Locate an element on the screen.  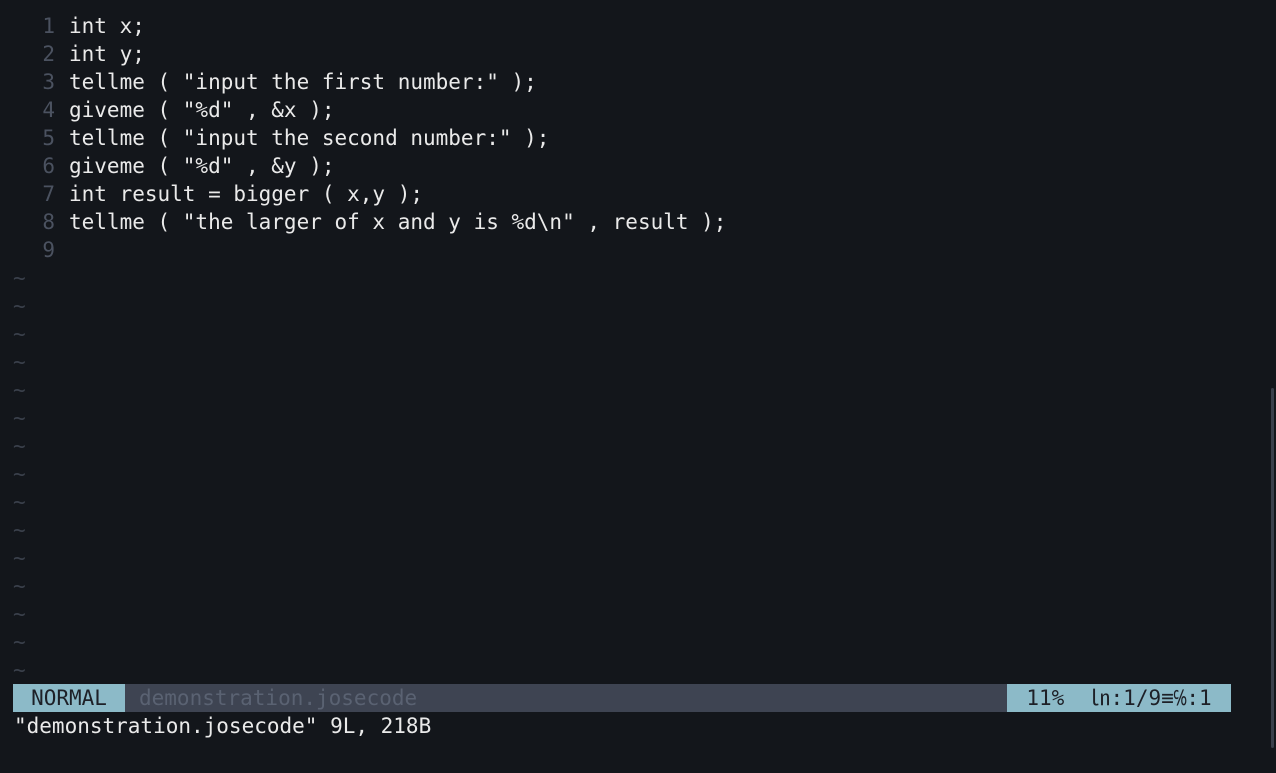
code-text: int y; is located at coordinates (107, 54).